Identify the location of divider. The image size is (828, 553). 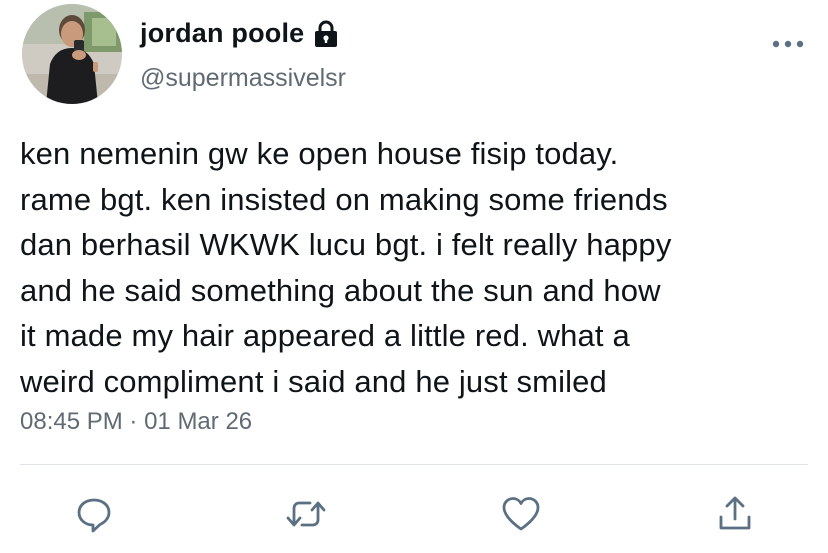
(414, 464).